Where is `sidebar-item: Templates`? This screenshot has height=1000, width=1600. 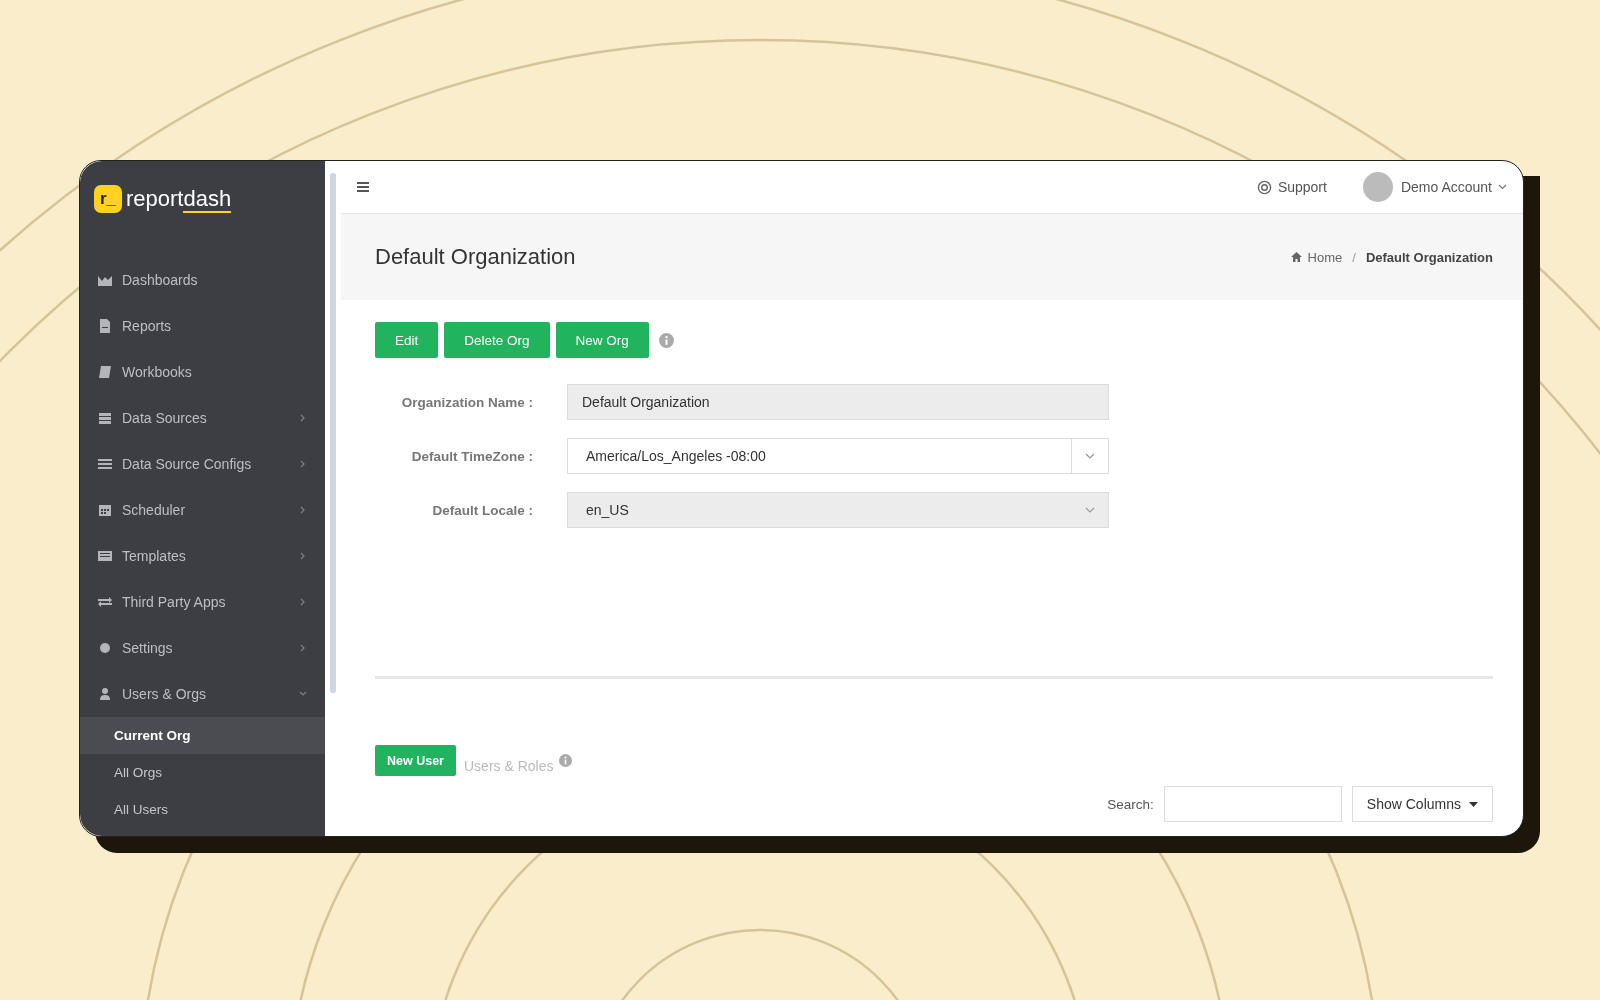 sidebar-item: Templates is located at coordinates (202, 556).